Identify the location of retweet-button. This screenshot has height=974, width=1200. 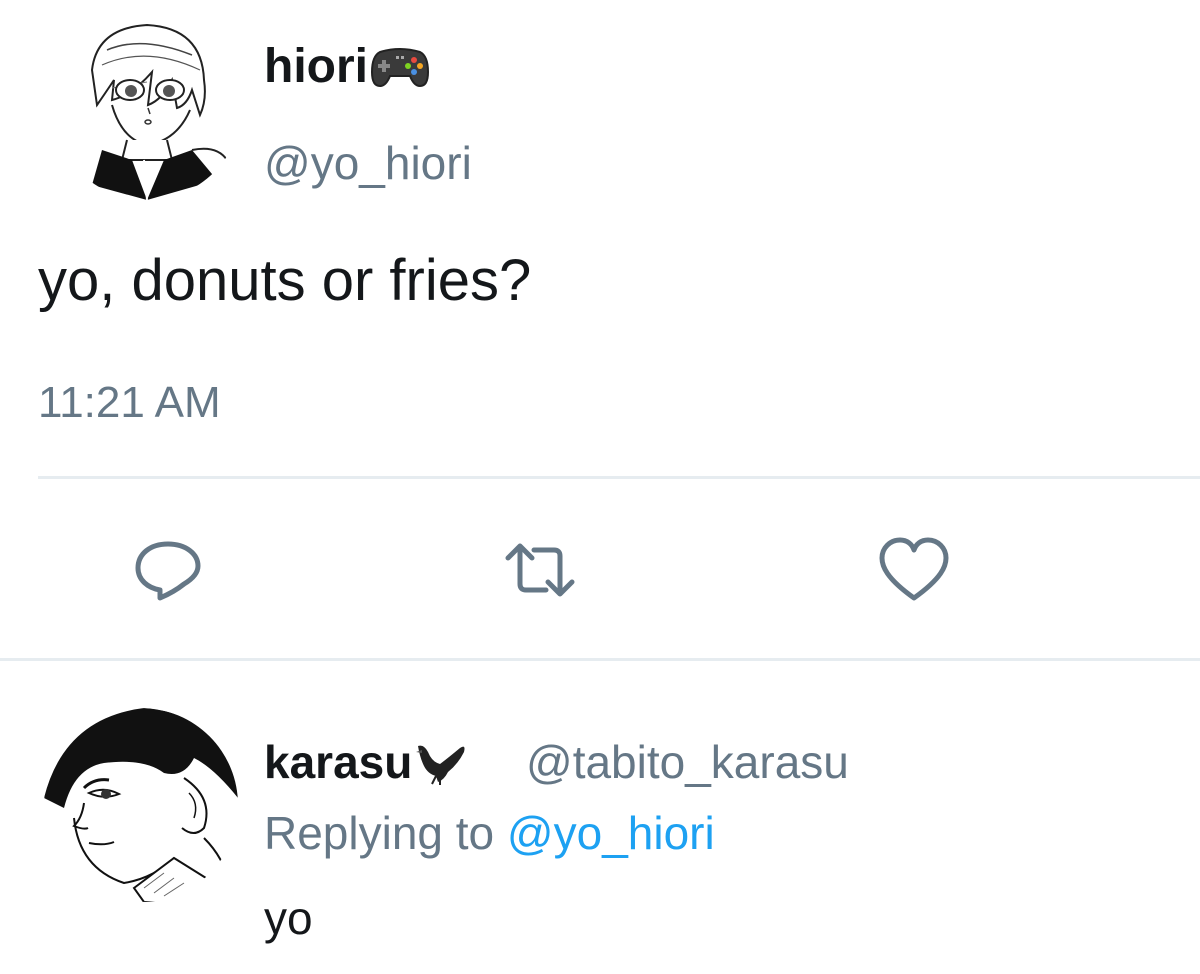
(540, 570).